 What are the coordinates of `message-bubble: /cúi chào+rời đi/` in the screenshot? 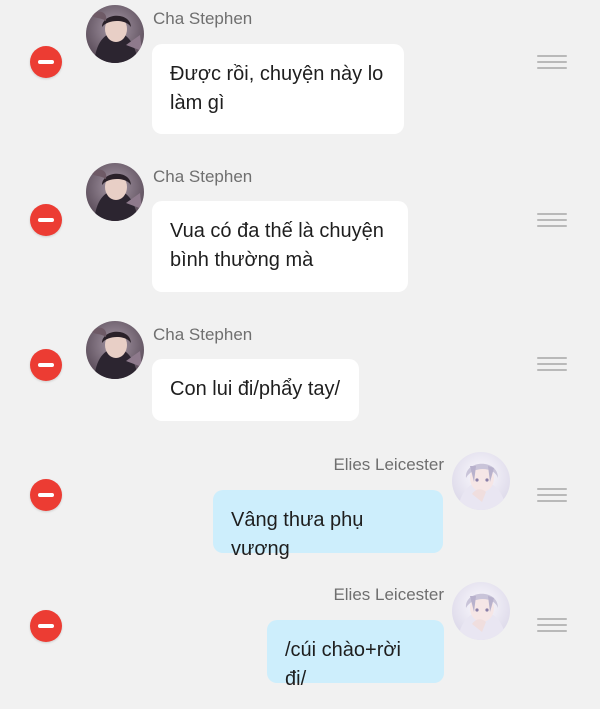 It's located at (355, 655).